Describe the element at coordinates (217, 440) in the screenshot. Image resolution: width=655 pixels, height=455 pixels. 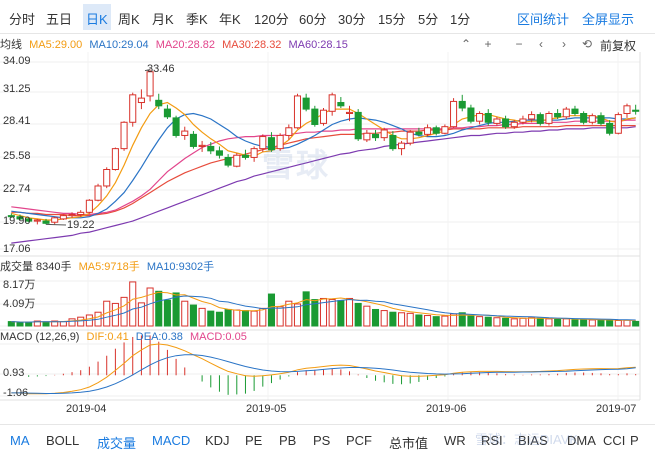
I see `indicator-tab-kdj: KDJ` at that location.